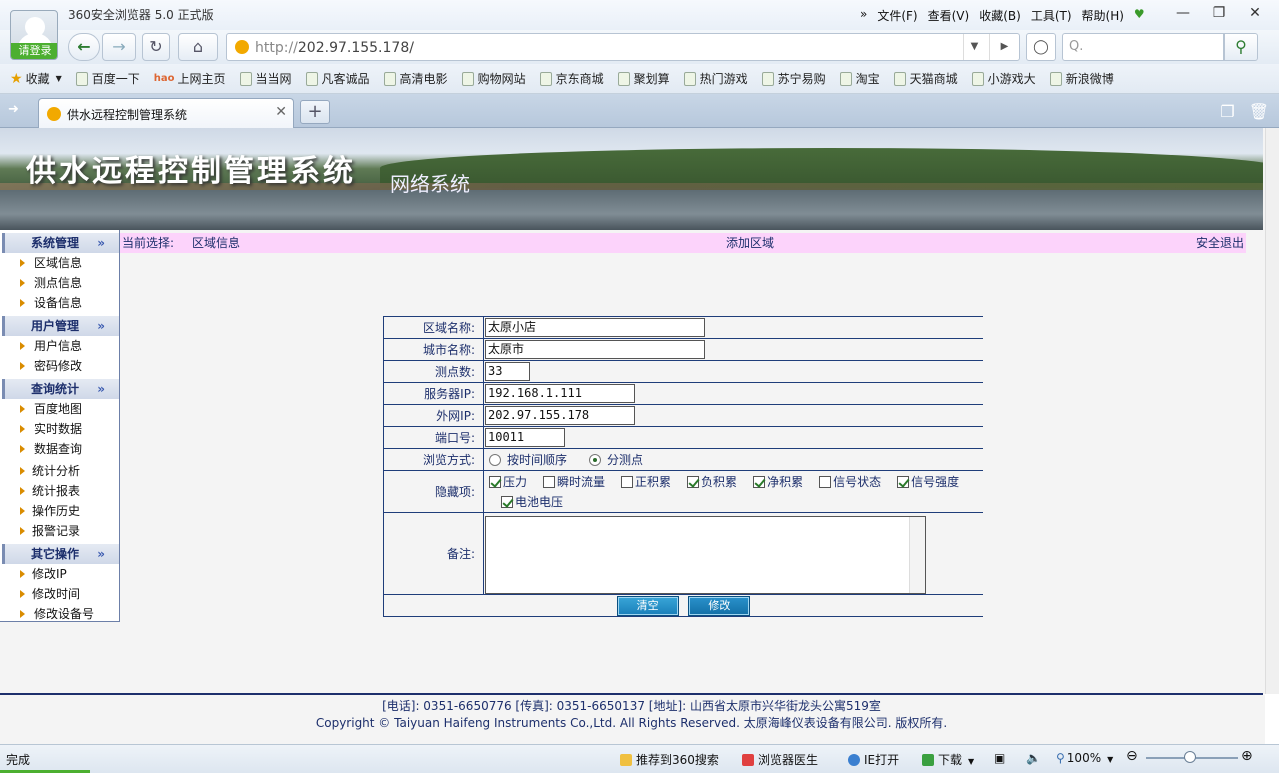 Image resolution: width=1279 pixels, height=773 pixels. Describe the element at coordinates (532, 502) in the screenshot. I see `checkbox-battery-voltage: 电池电压` at that location.